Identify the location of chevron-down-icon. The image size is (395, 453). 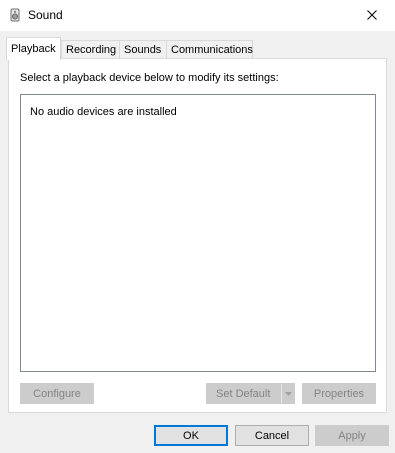
(288, 393).